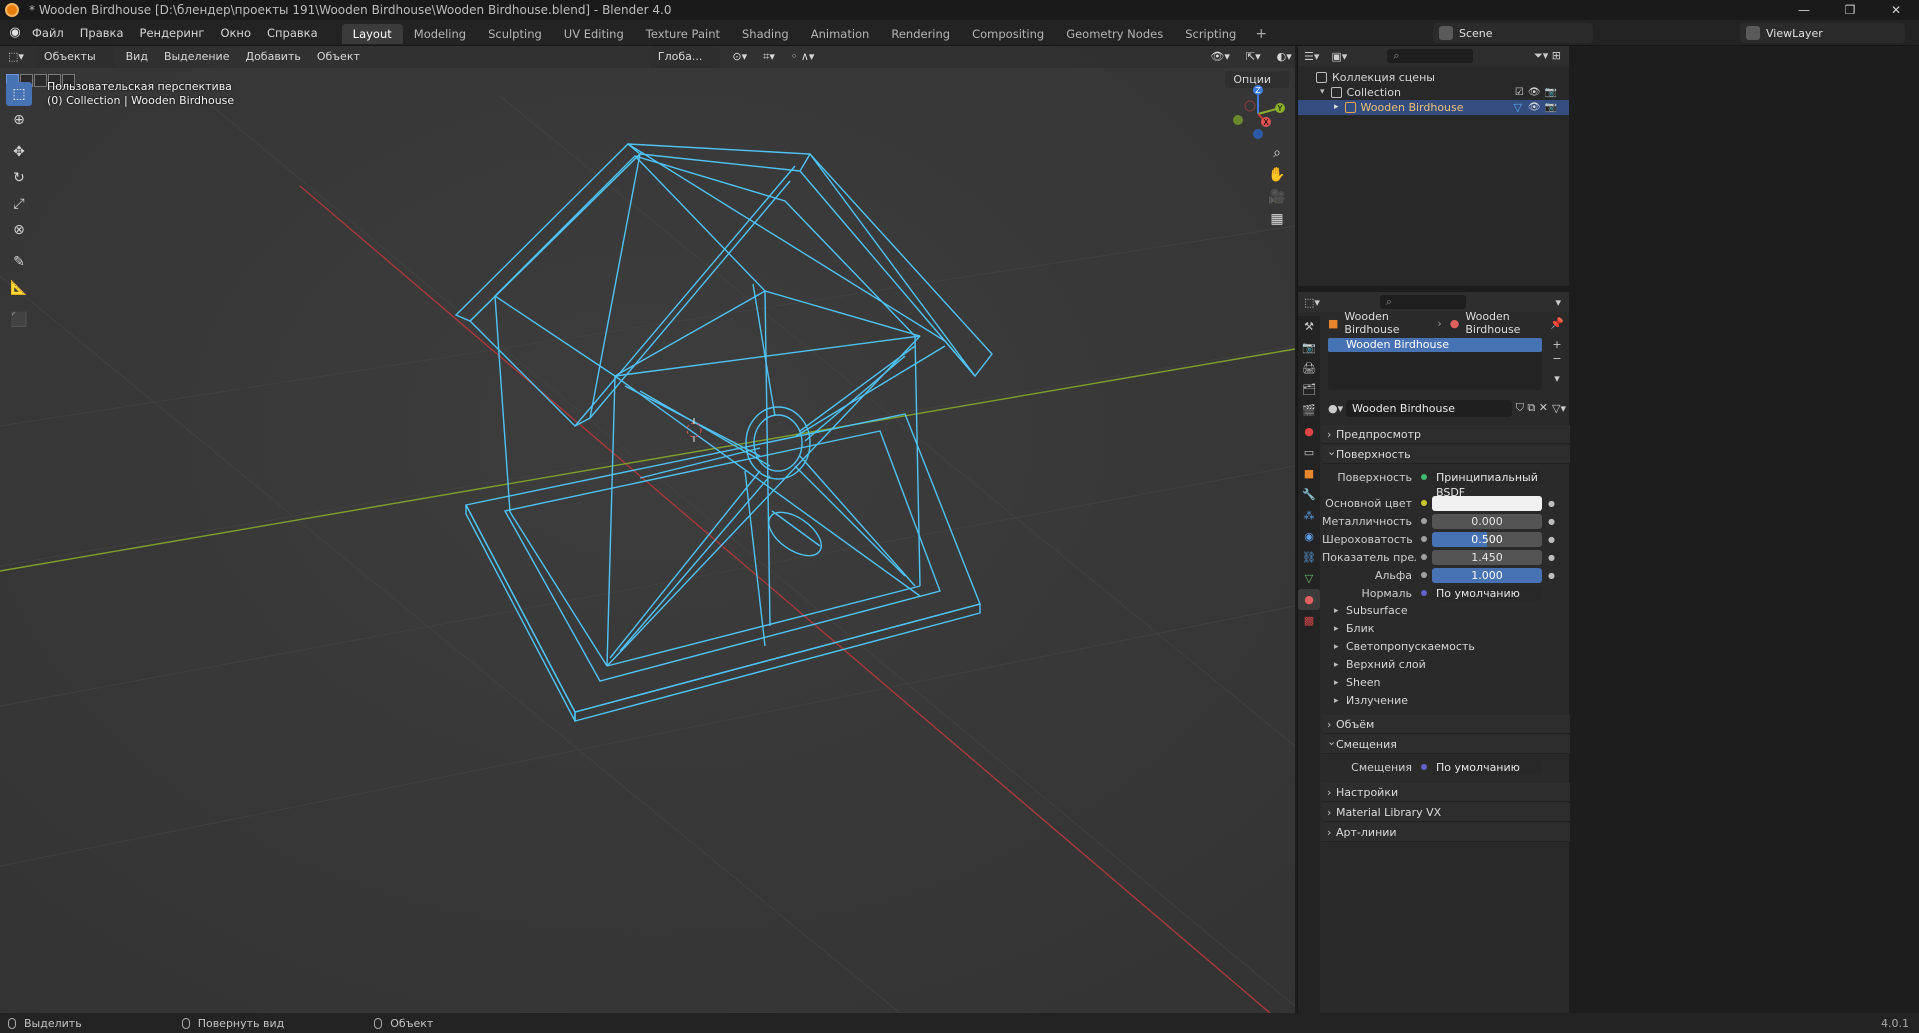 Image resolution: width=1919 pixels, height=1033 pixels. What do you see at coordinates (19, 262) in the screenshot?
I see `annotate-tool-icon: ✎` at bounding box center [19, 262].